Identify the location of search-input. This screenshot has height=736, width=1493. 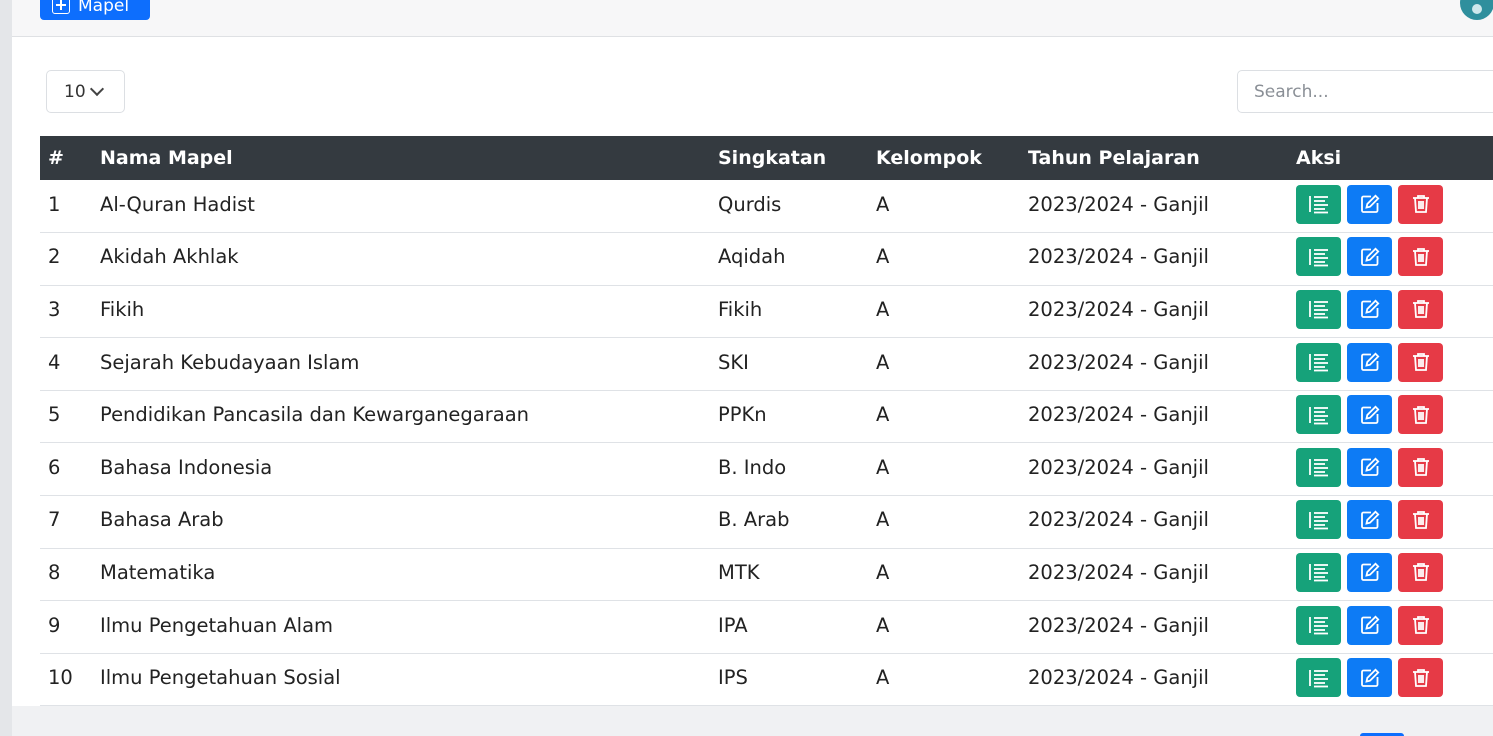
(1365, 91).